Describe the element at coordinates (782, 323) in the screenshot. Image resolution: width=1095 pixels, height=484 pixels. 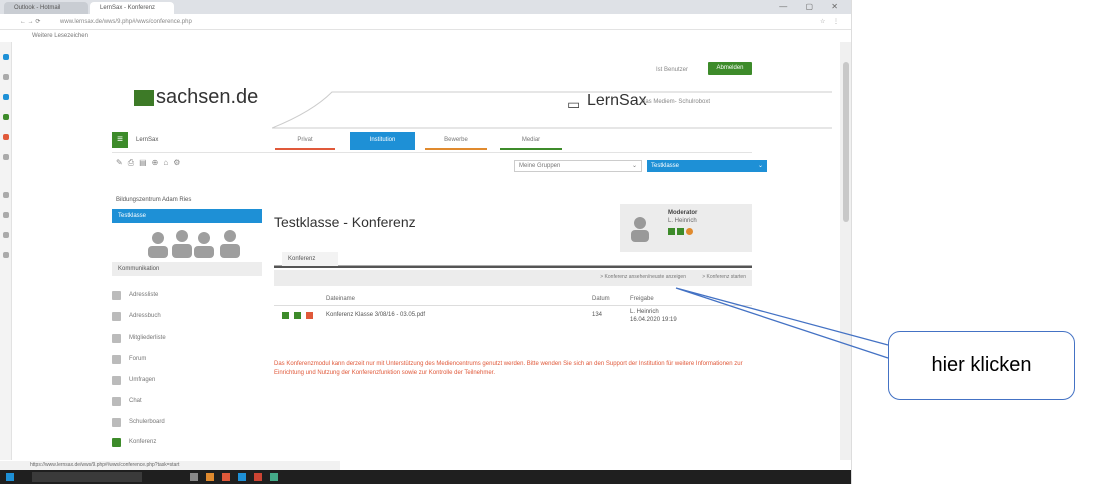
I see `callout-pointer` at that location.